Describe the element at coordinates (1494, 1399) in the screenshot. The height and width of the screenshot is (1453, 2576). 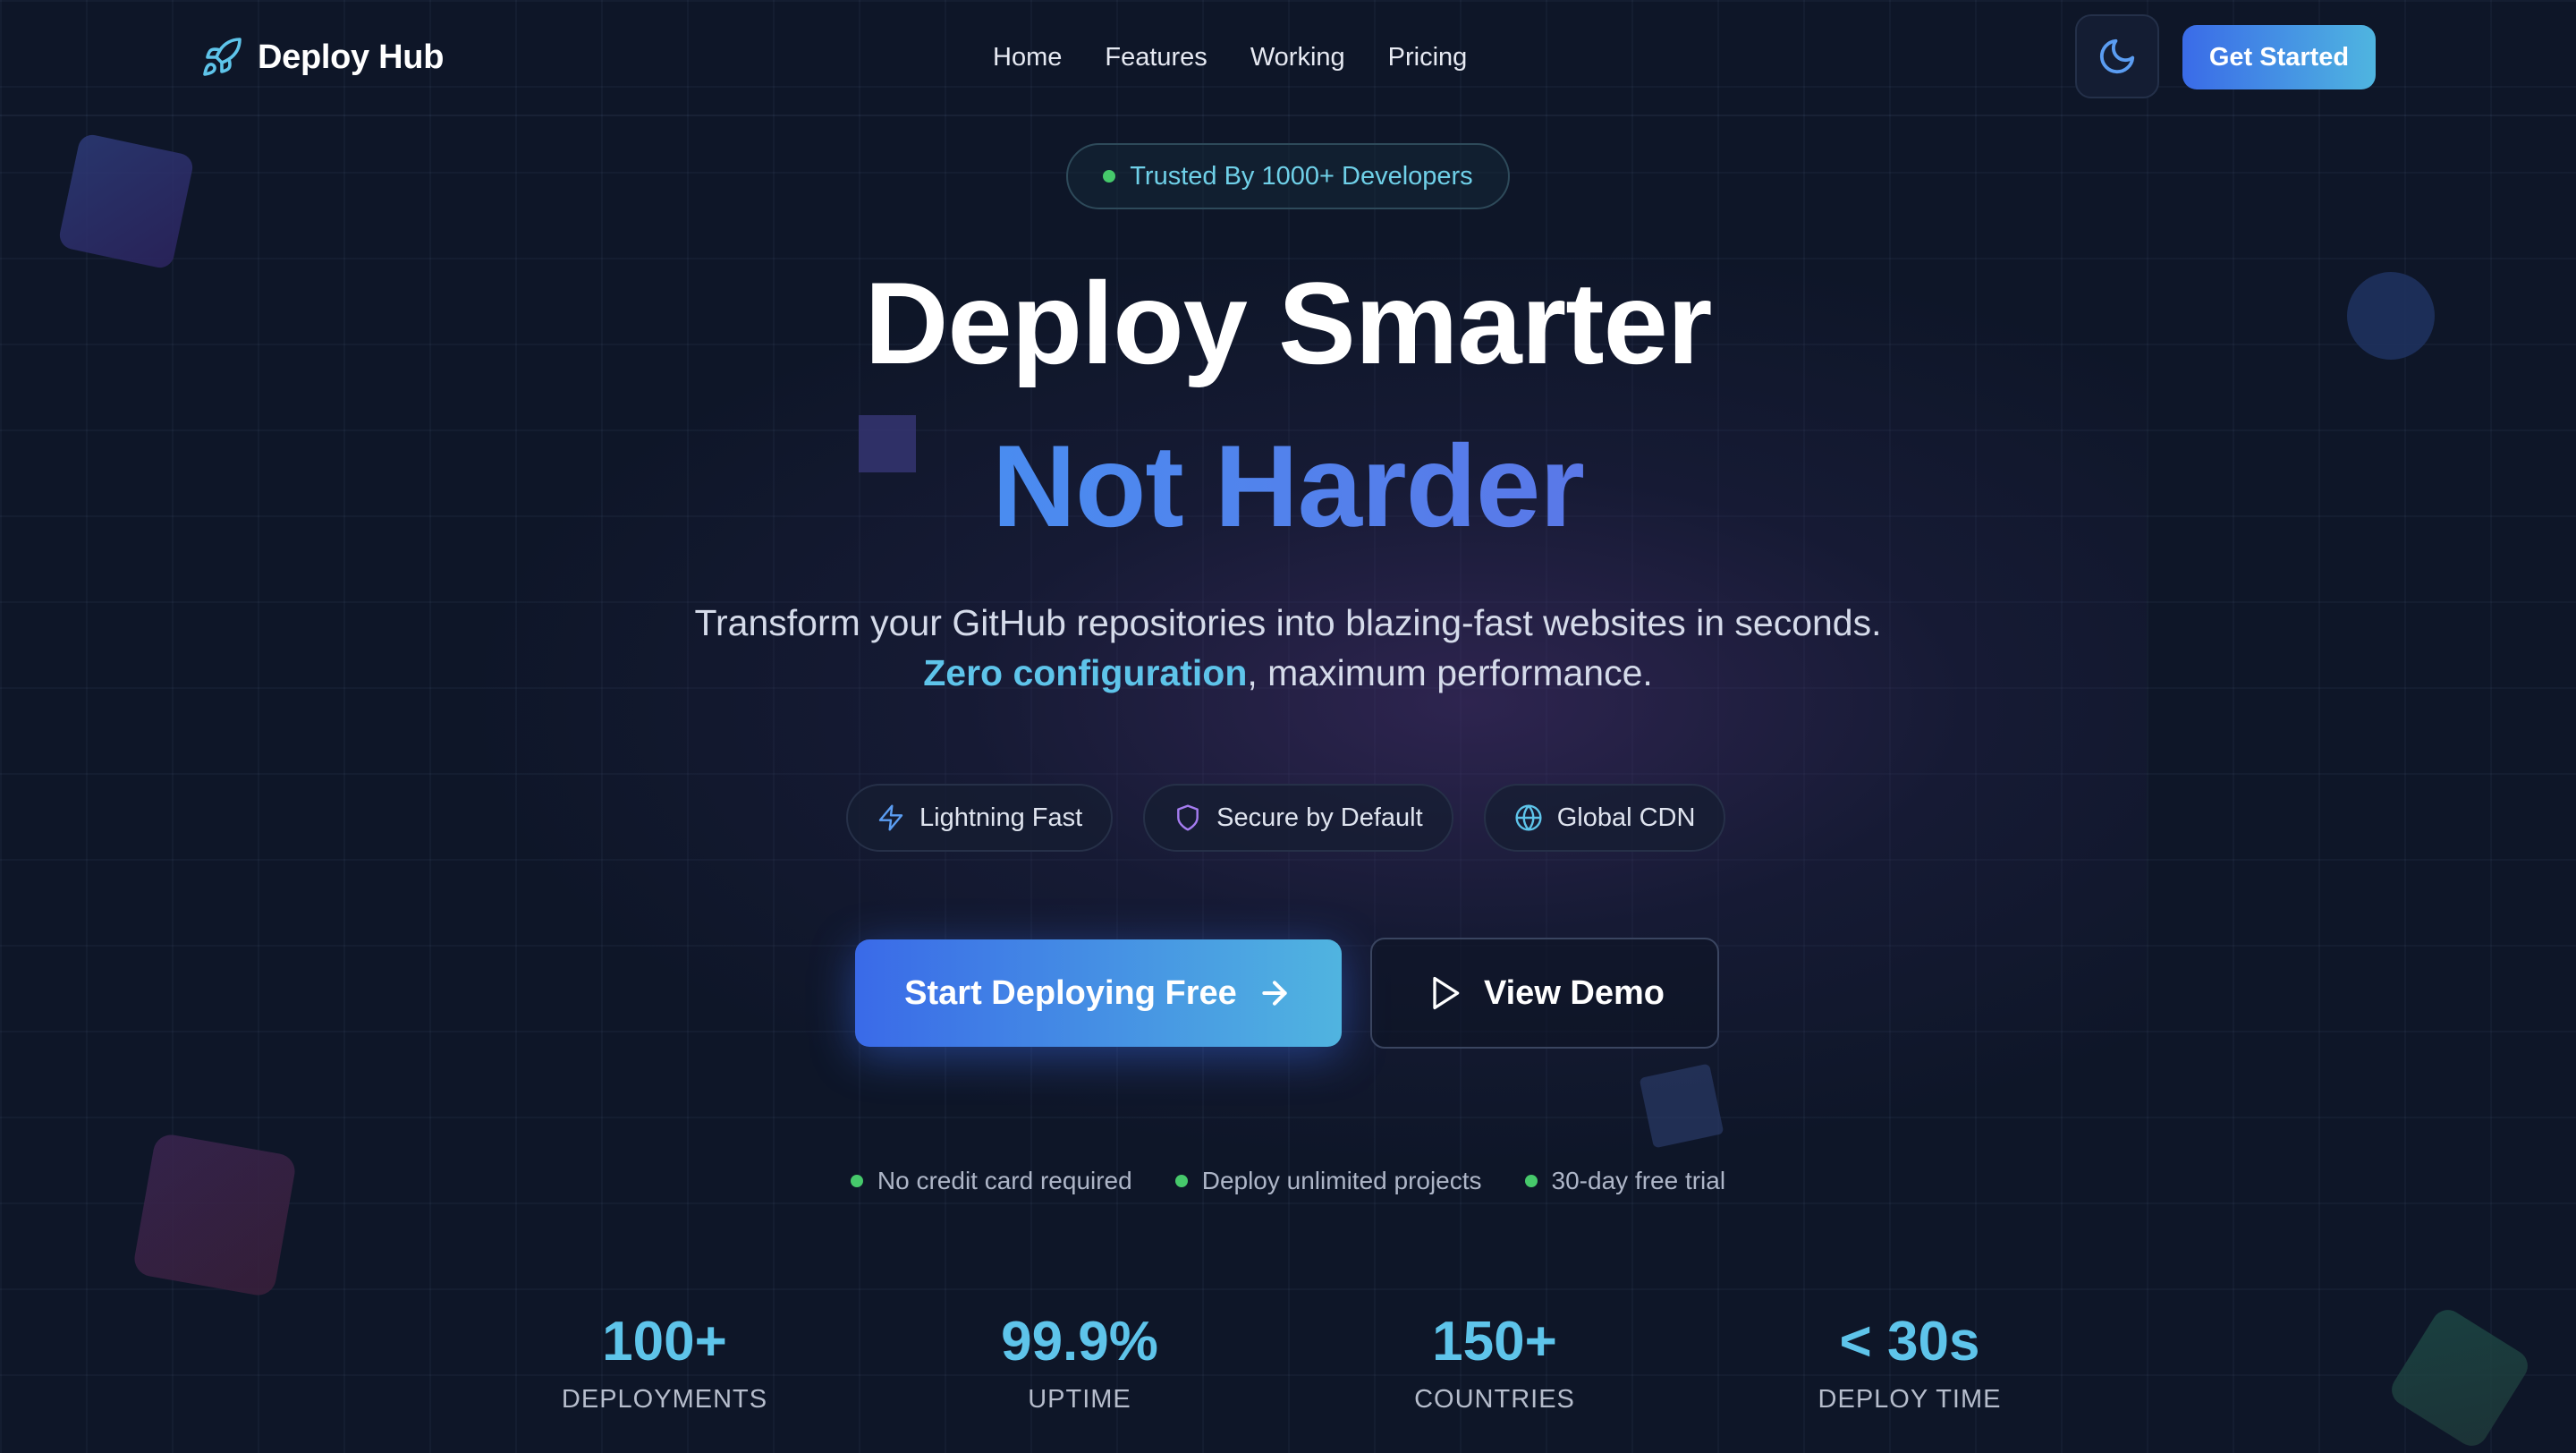
I see `stat-label: COUNTRIES` at that location.